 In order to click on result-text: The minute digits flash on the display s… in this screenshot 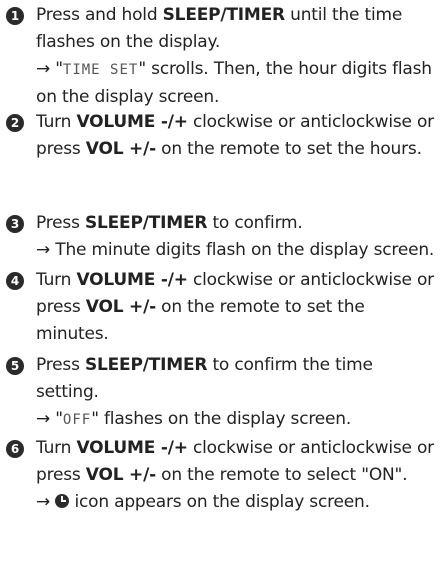, I will do `click(245, 250)`.